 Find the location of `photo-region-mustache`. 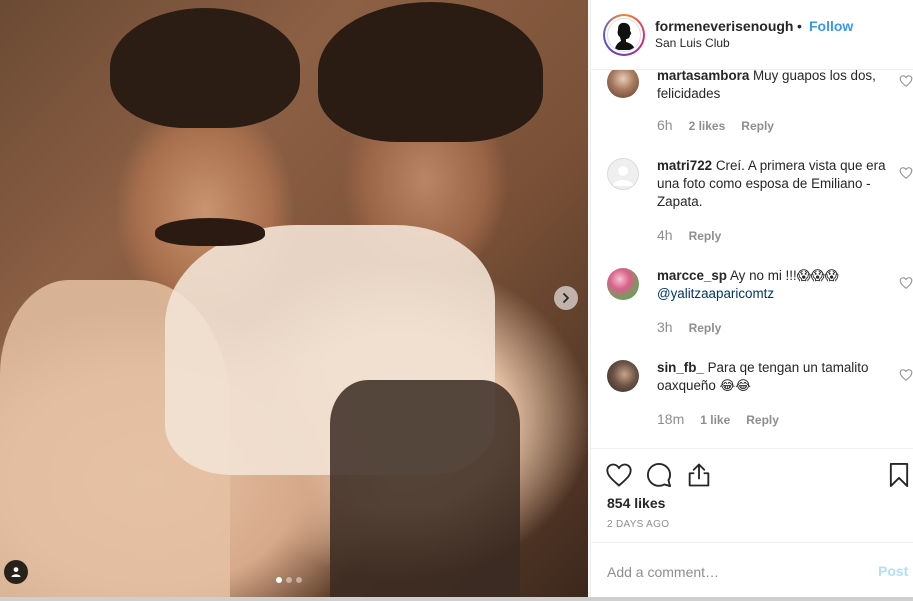

photo-region-mustache is located at coordinates (210, 232).